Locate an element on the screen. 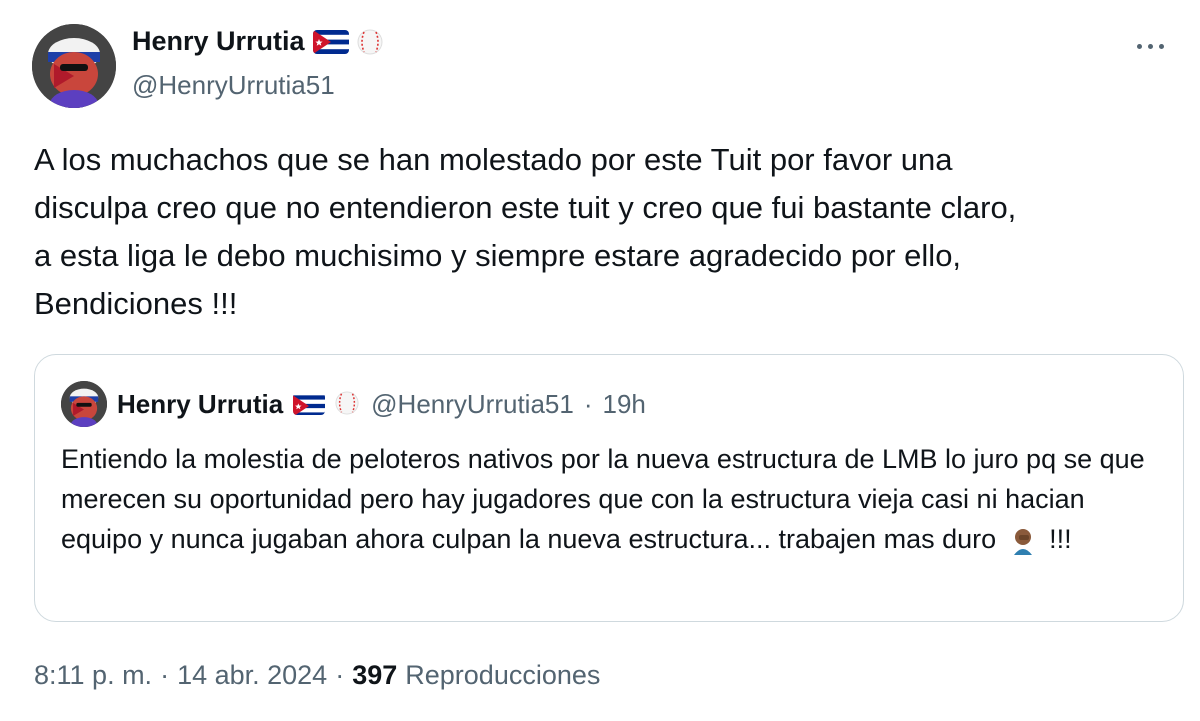  author-avatar is located at coordinates (74, 66).